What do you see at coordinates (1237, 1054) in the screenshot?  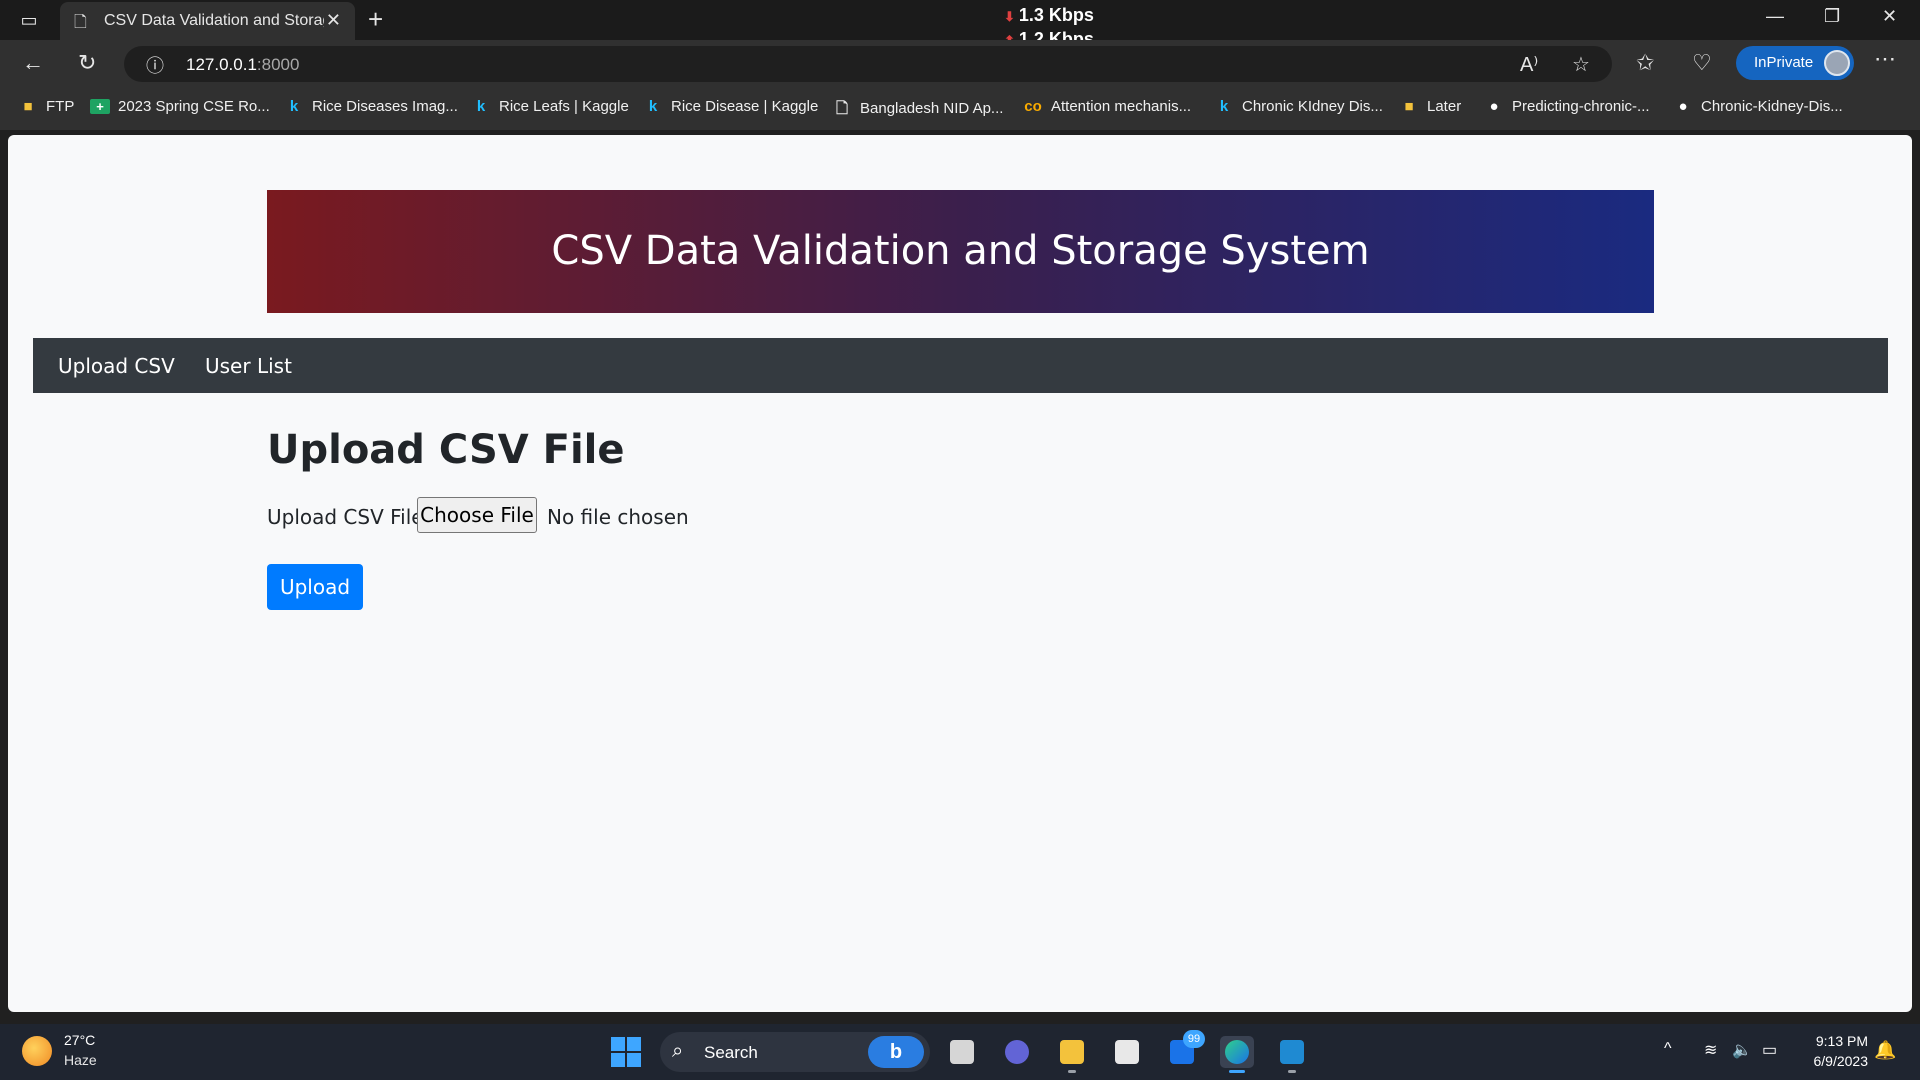 I see `edge-browser-icon` at bounding box center [1237, 1054].